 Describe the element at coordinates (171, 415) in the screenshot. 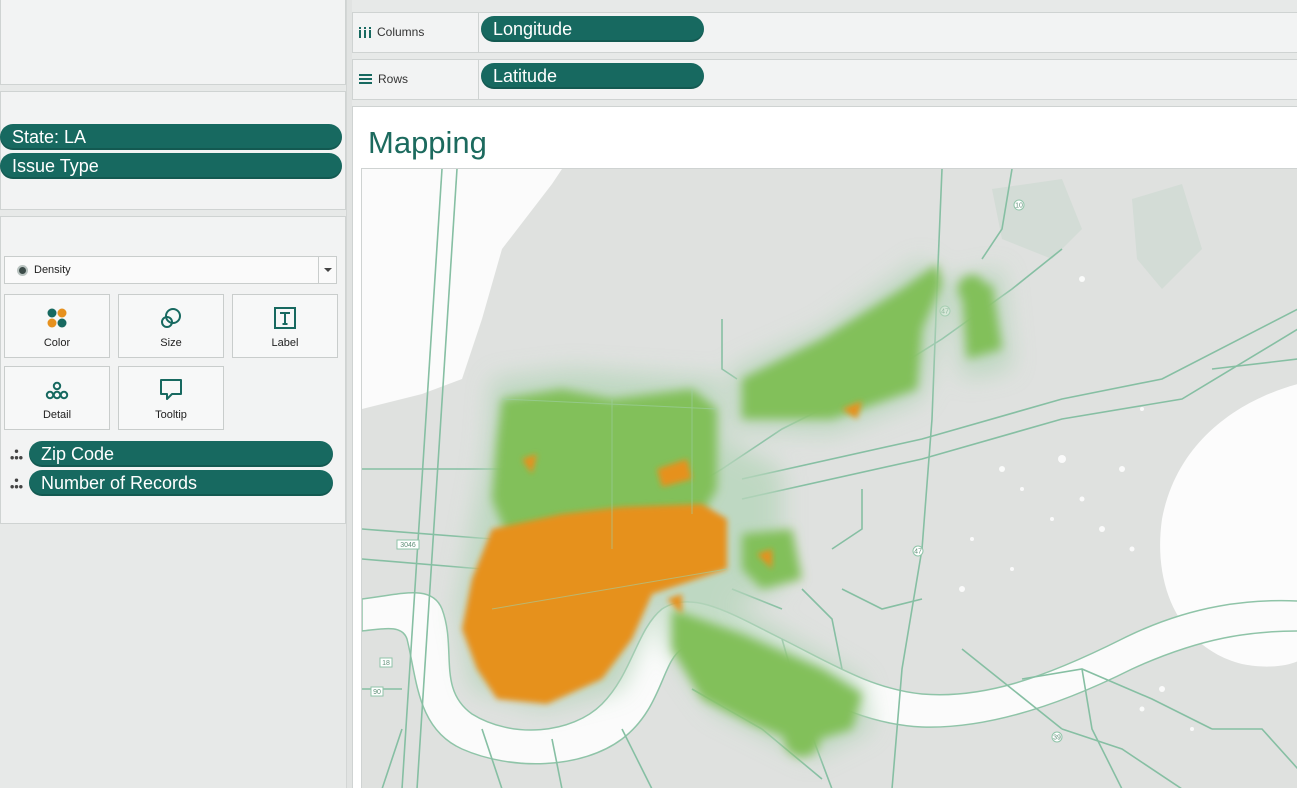

I see `tooltip-card-label: Tooltip` at that location.